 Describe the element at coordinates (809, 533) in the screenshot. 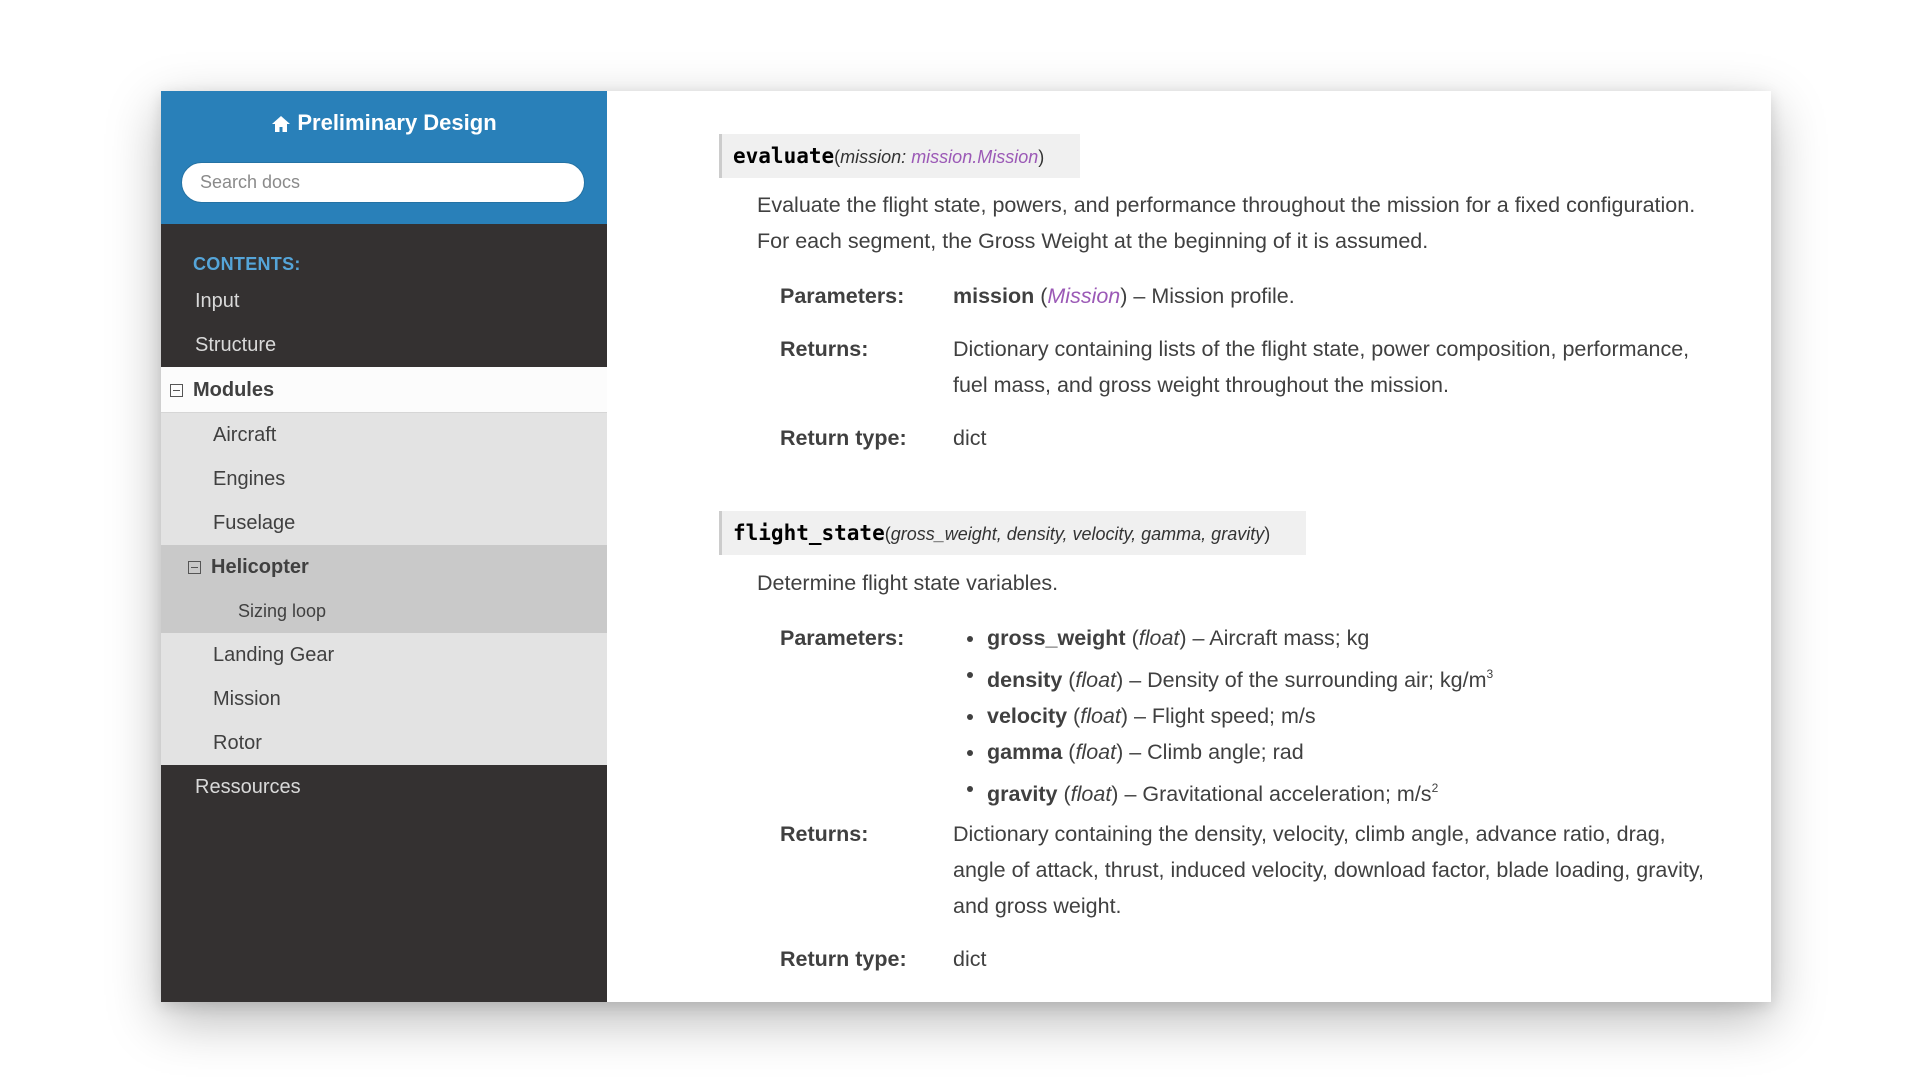

I see `function-name: flight_state` at that location.